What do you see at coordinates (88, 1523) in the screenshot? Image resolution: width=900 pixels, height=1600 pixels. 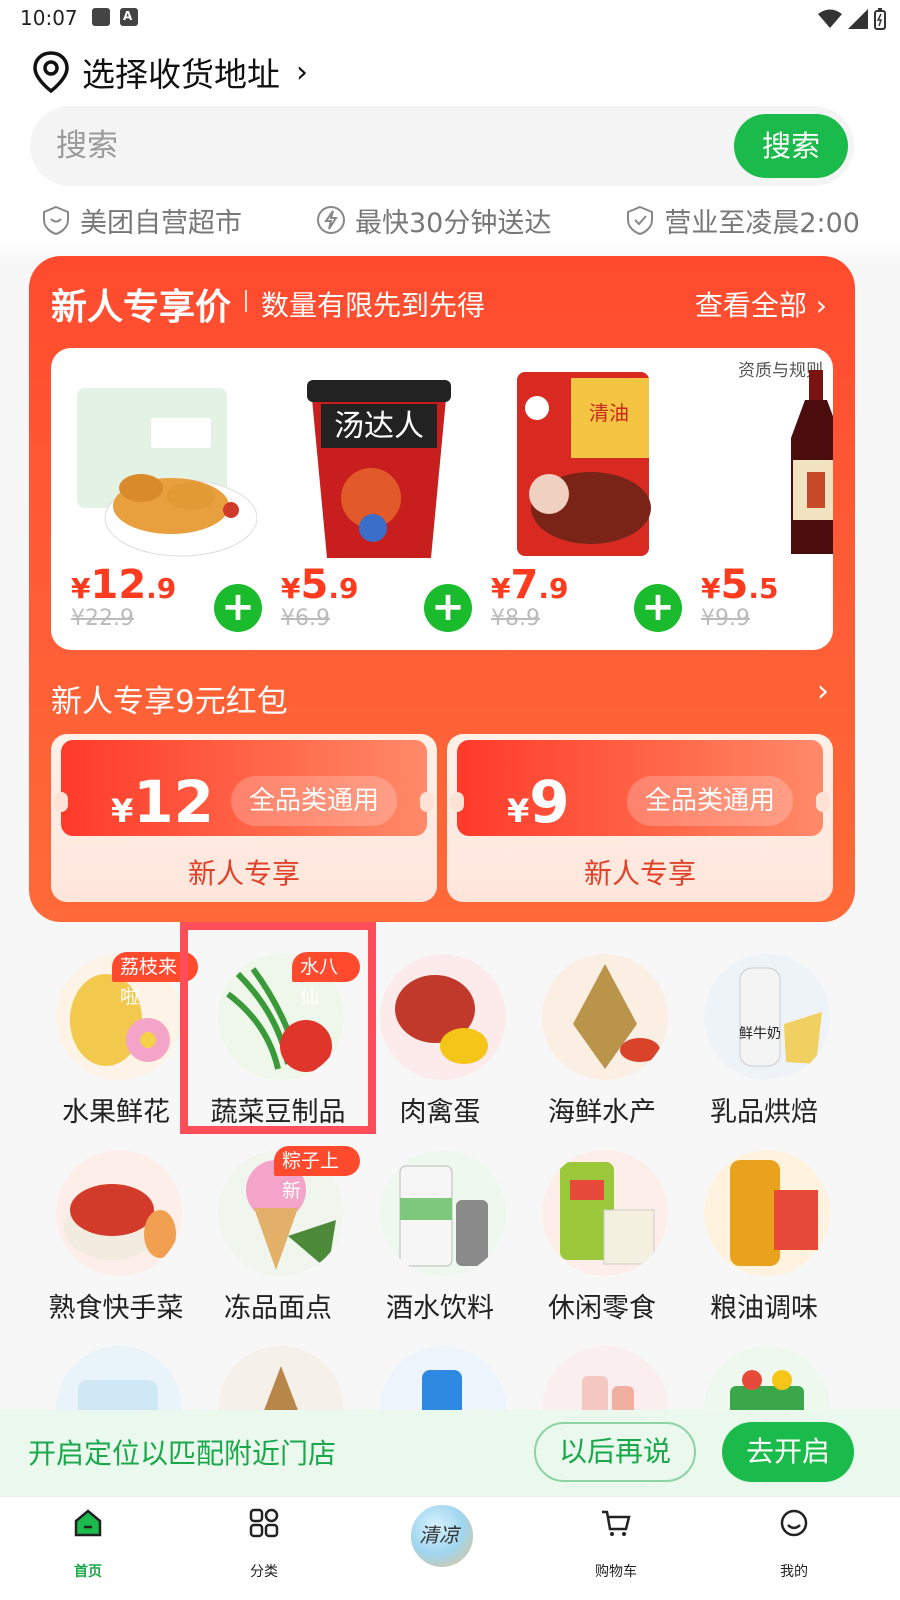 I see `home-icon` at bounding box center [88, 1523].